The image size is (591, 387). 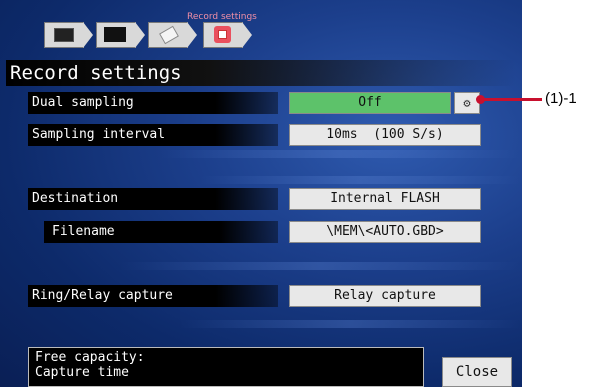 I want to click on crumb-data-icon, so click(x=116, y=35).